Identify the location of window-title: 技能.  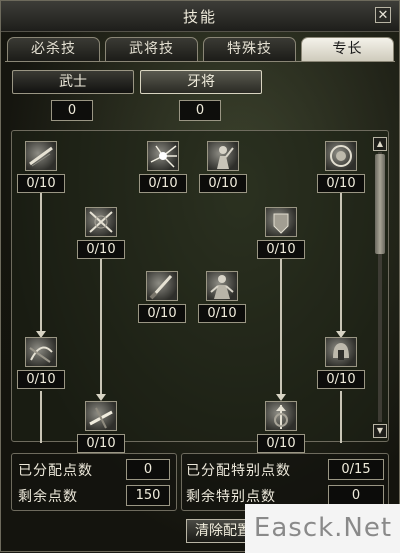
(199, 17).